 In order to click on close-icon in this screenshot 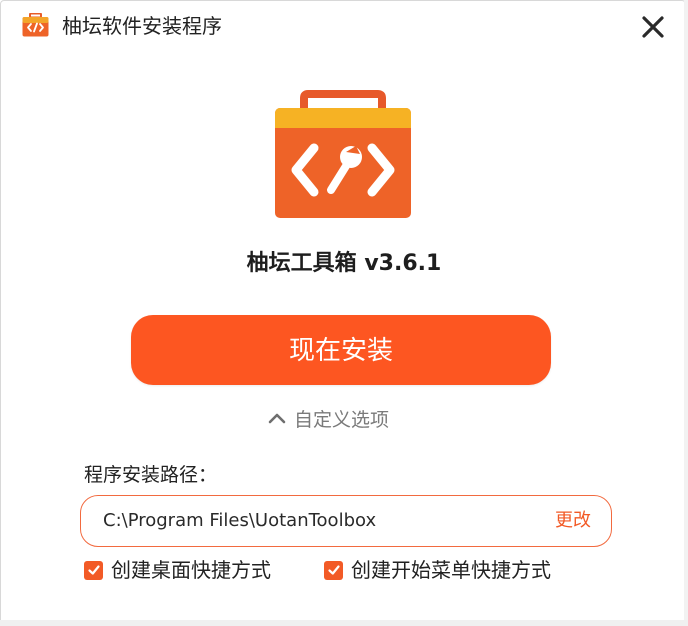, I will do `click(653, 27)`.